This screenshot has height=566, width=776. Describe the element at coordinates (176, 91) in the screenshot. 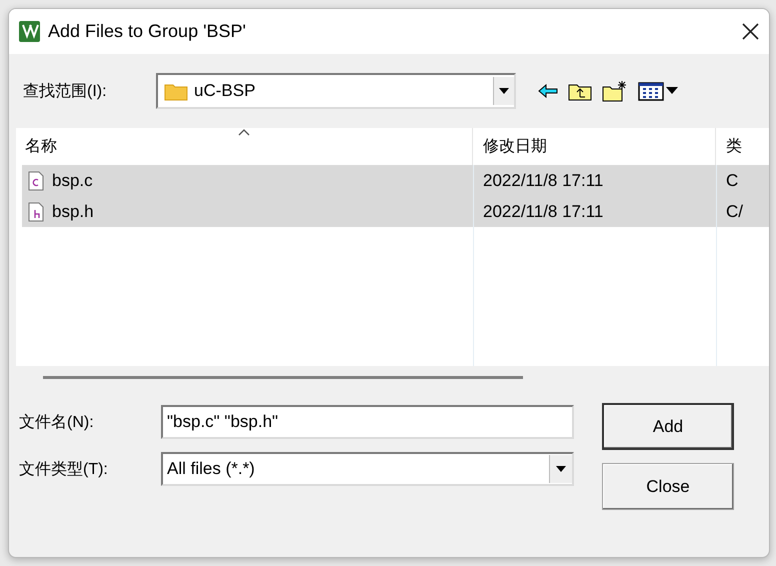

I see `folder-icon` at that location.